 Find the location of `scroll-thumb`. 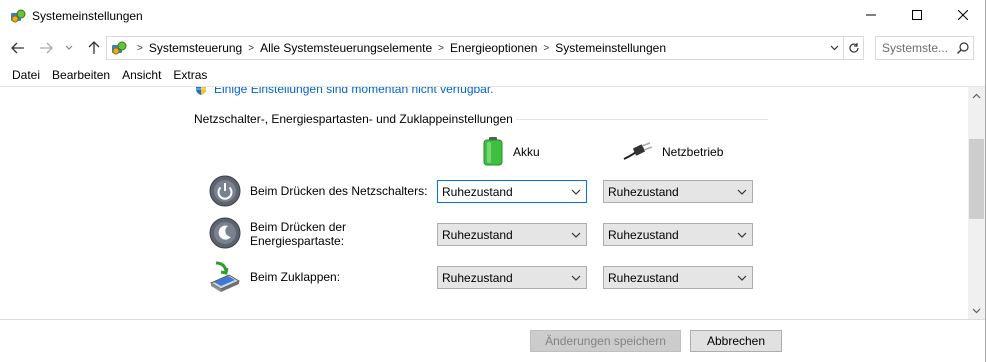

scroll-thumb is located at coordinates (976, 179).